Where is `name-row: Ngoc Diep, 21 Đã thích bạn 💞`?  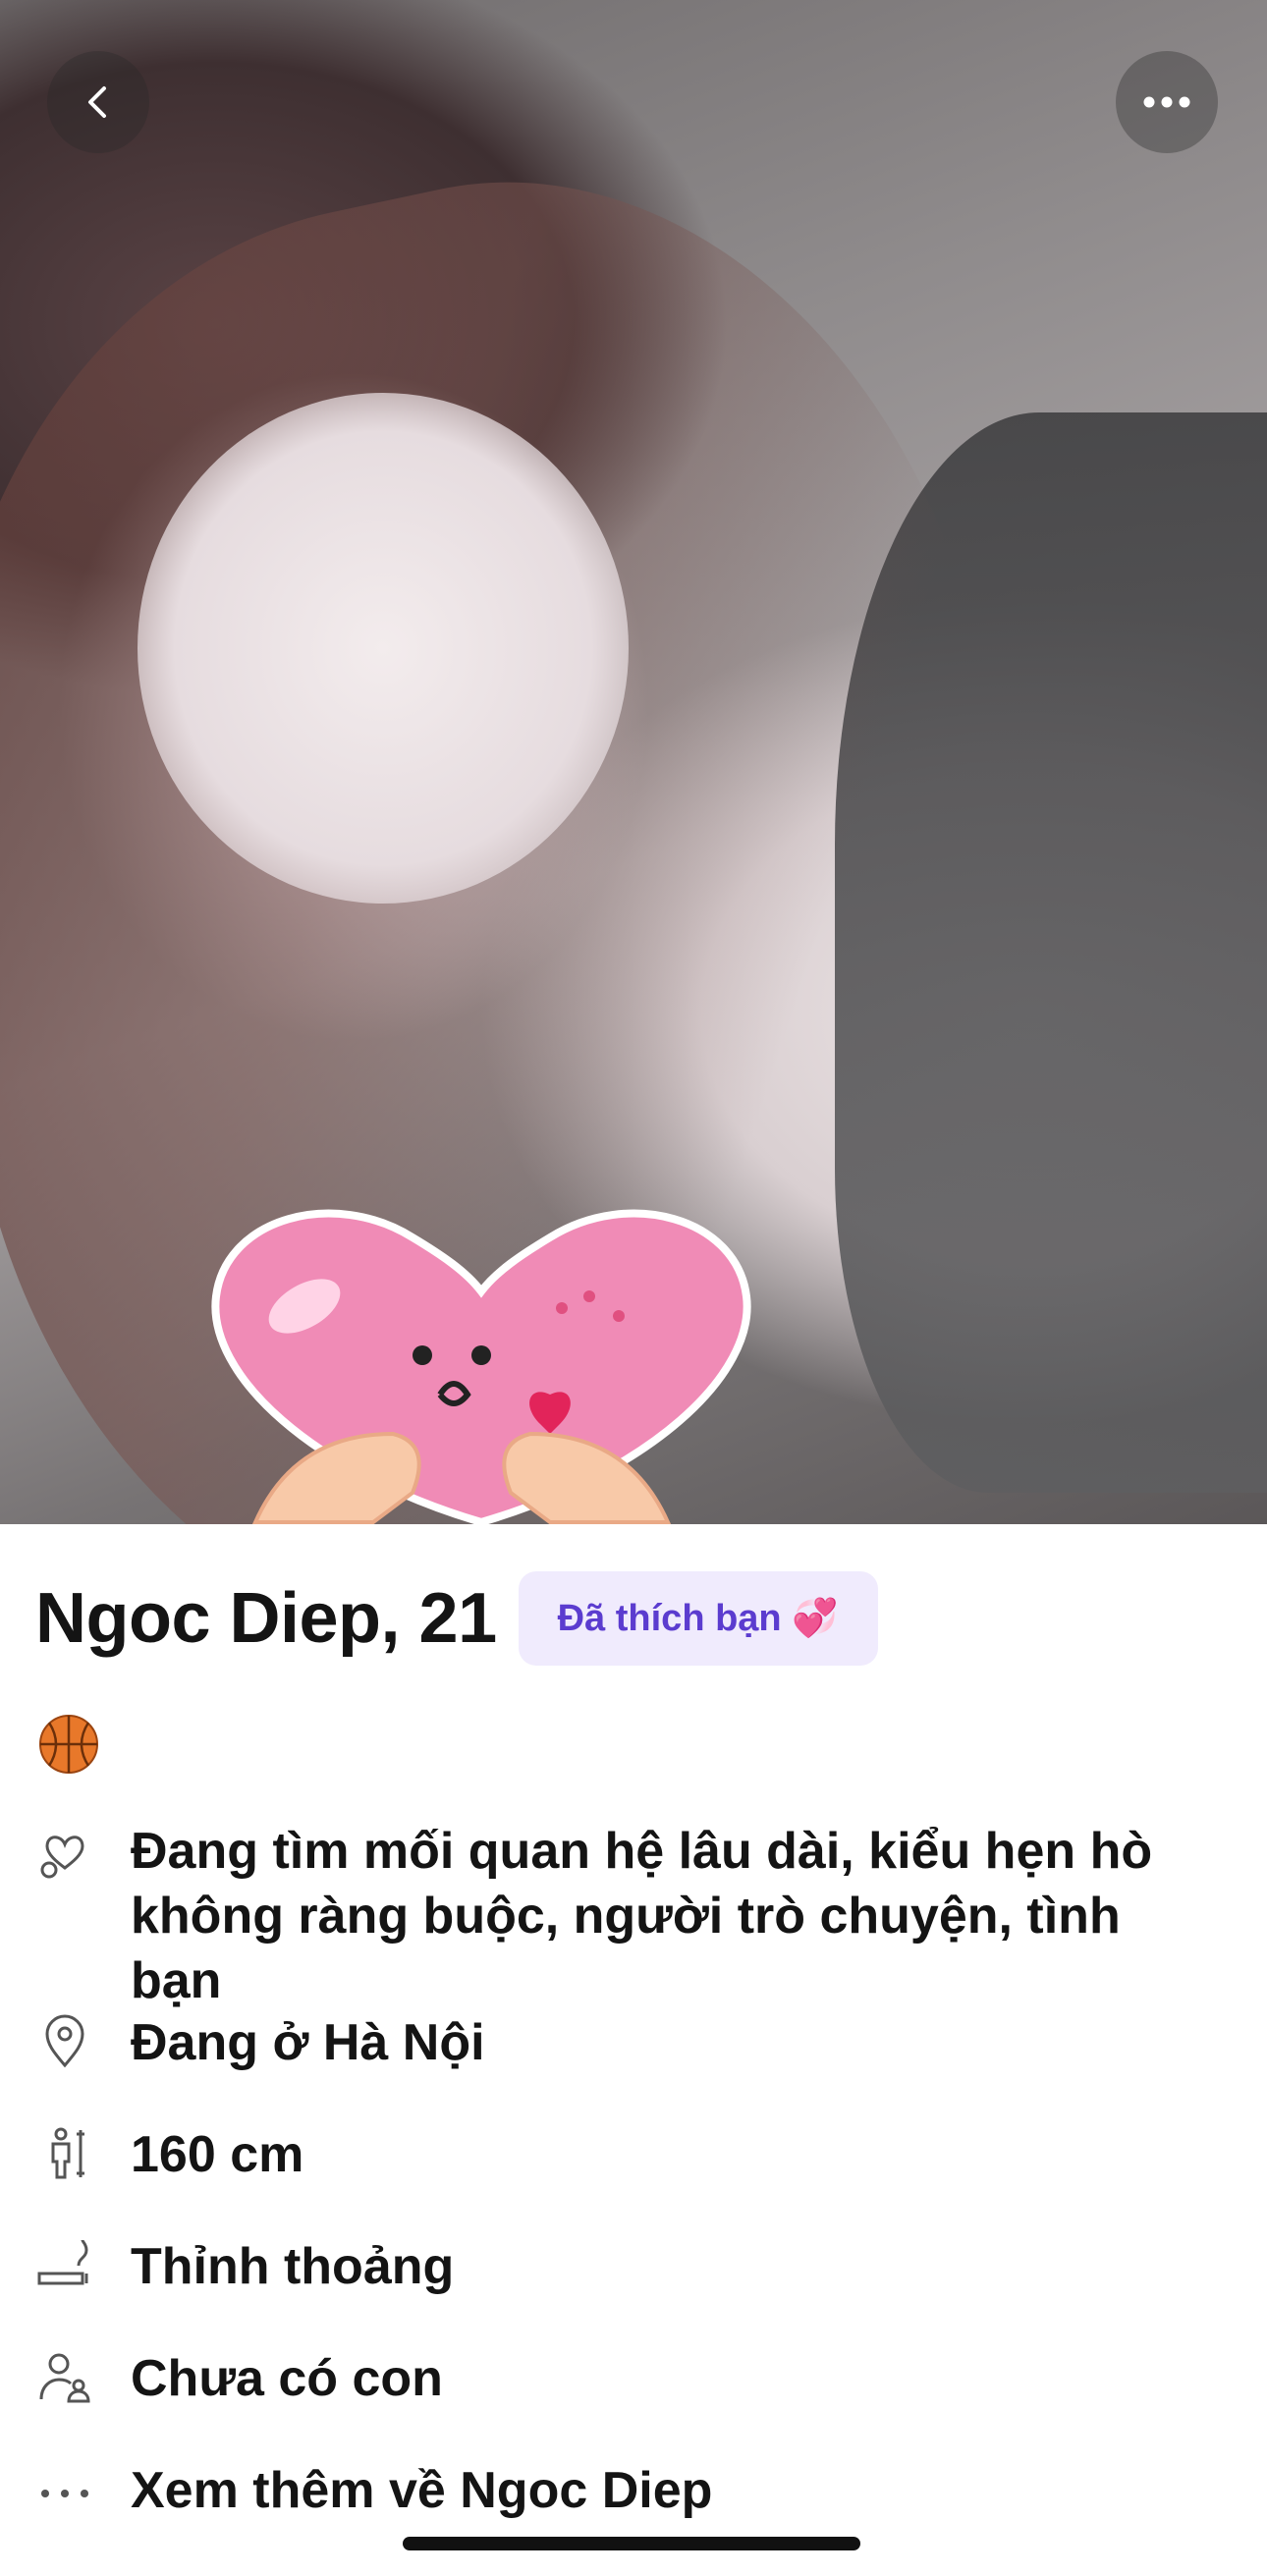
name-row: Ngoc Diep, 21 Đã thích bạn 💞 is located at coordinates (456, 1619).